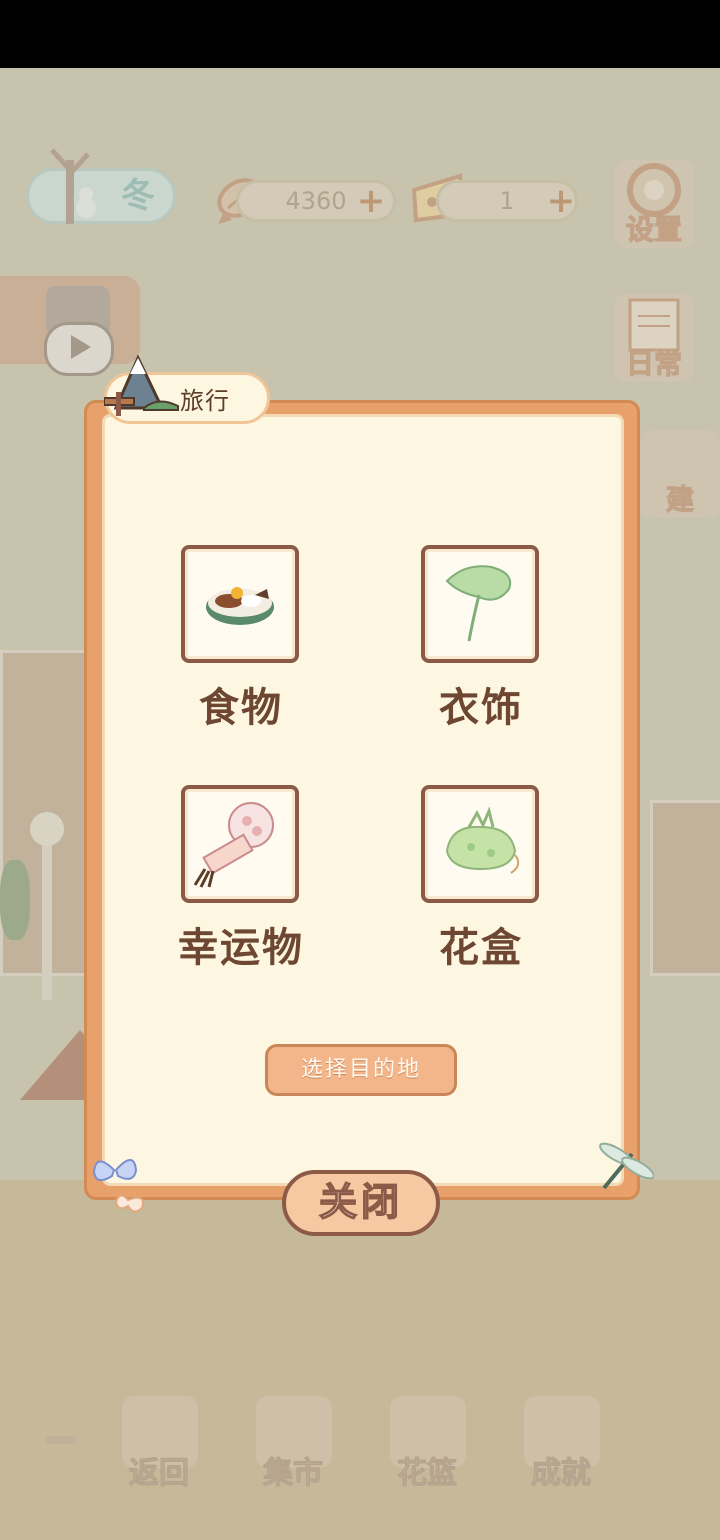 Image resolution: width=720 pixels, height=1540 pixels. Describe the element at coordinates (654, 338) in the screenshot. I see `daily-button: 日常` at that location.